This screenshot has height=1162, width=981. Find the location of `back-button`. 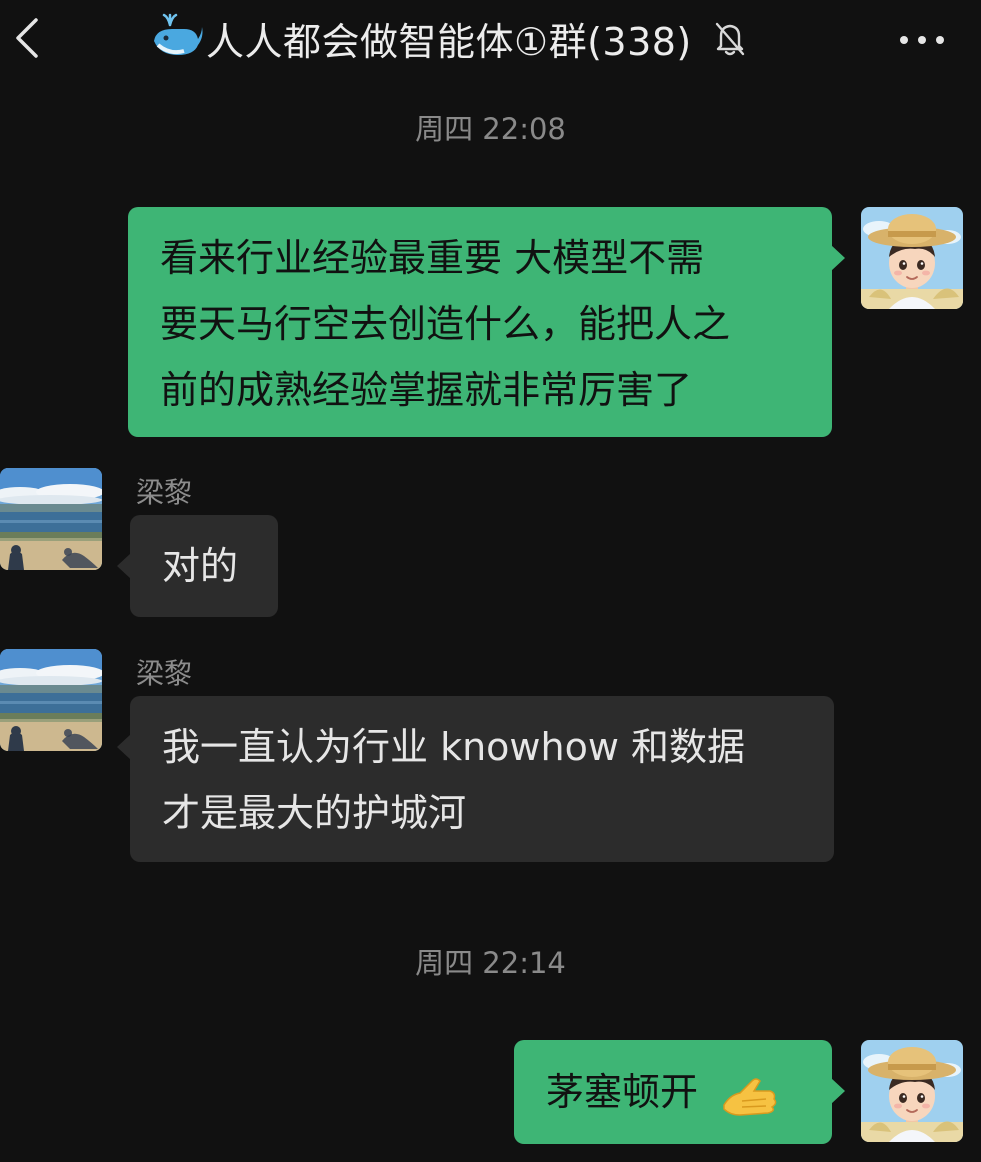

back-button is located at coordinates (28, 38).